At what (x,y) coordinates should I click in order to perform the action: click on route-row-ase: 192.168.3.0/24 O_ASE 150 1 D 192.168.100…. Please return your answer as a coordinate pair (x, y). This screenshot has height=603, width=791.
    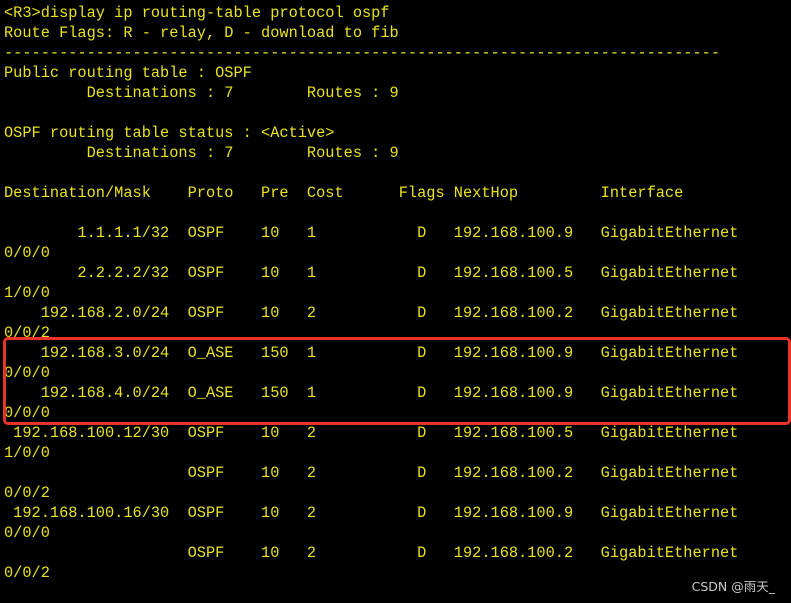
    Looking at the image, I should click on (371, 353).